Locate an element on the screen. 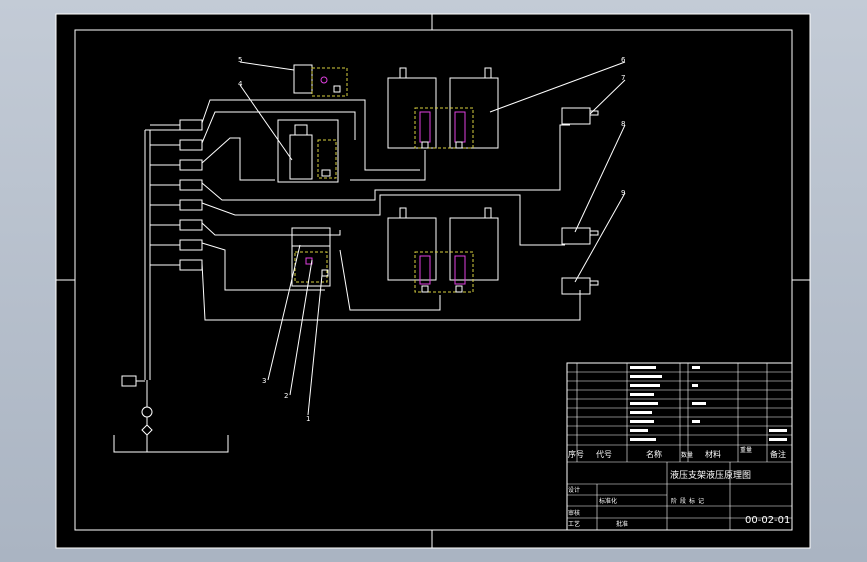 The width and height of the screenshot is (867, 562). callout-3: 3 is located at coordinates (264, 381).